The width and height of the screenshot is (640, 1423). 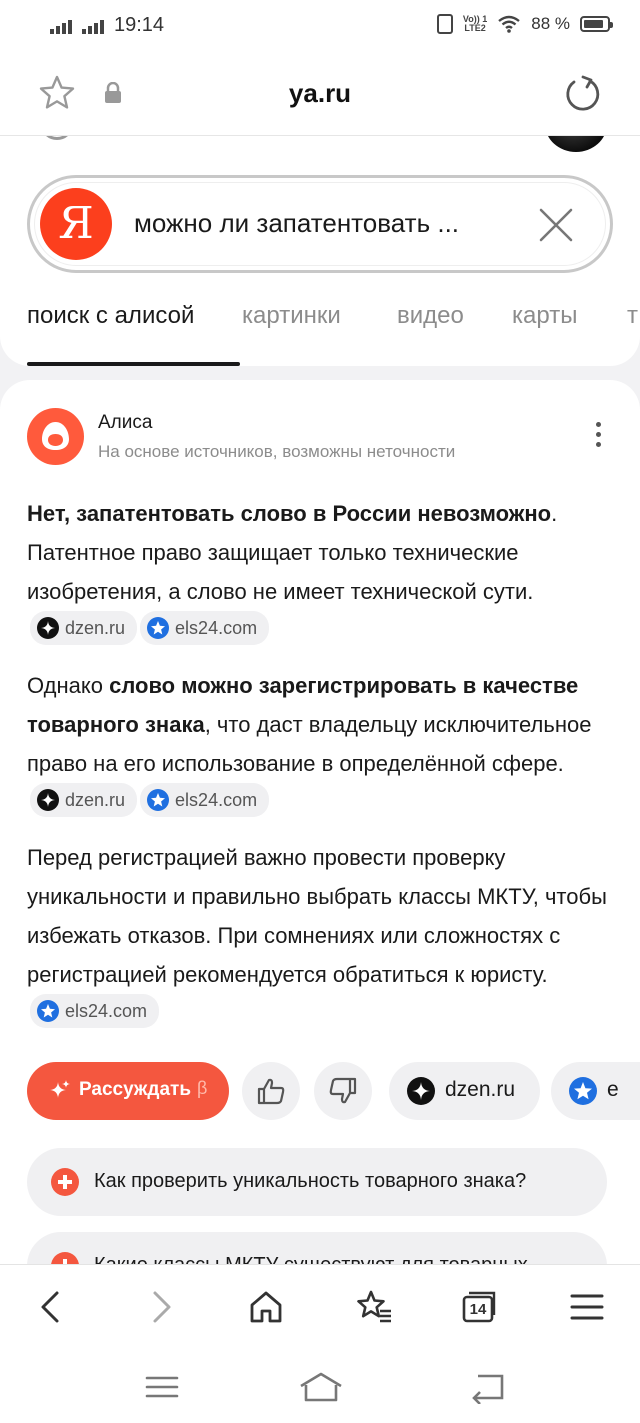 I want to click on answer-actions: Рассуждать β dzen.ru e, so click(x=320, y=1092).